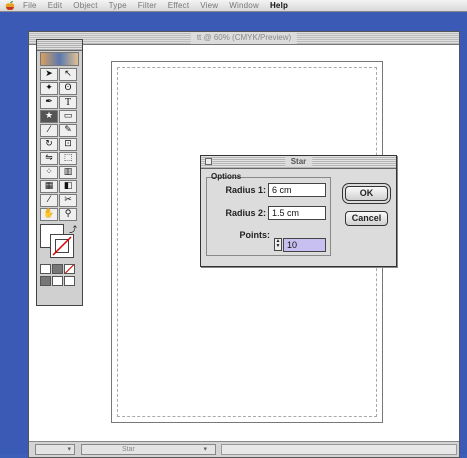 This screenshot has height=458, width=467. Describe the element at coordinates (49, 200) in the screenshot. I see `eyedropper-icon: ⁄` at that location.